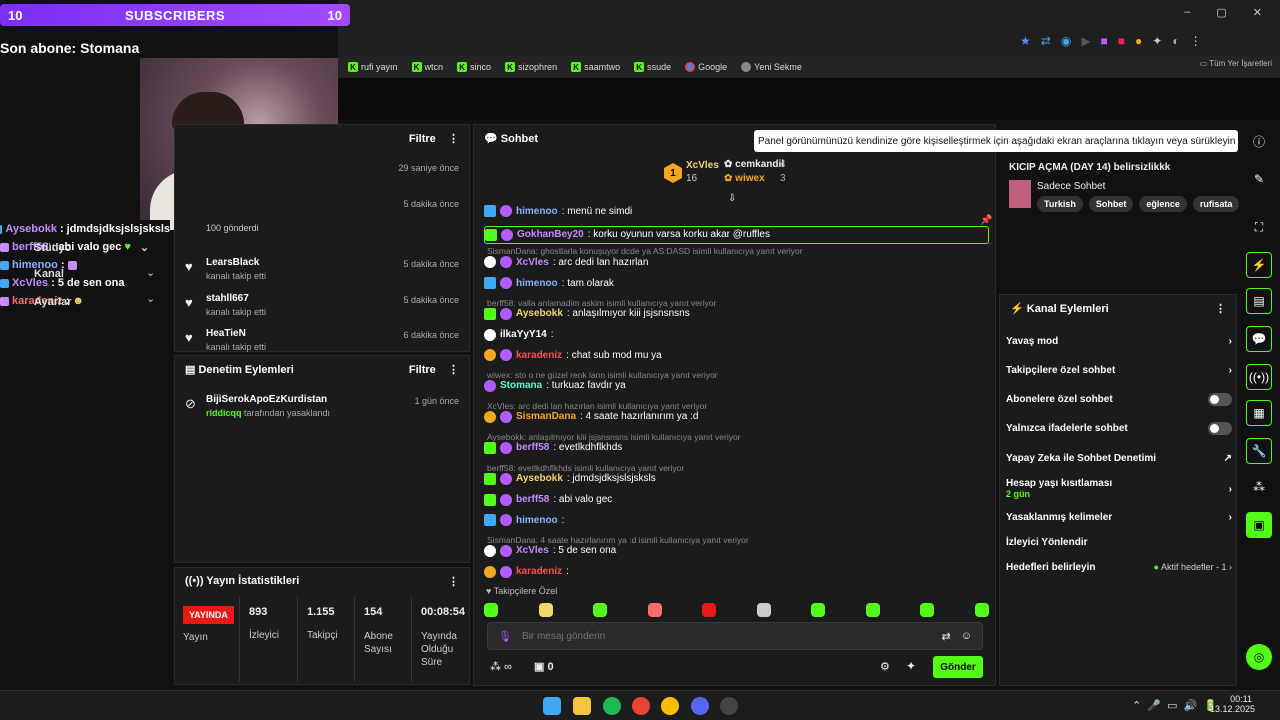  Describe the element at coordinates (1220, 428) in the screenshot. I see `emotes-only-toggle` at that location.